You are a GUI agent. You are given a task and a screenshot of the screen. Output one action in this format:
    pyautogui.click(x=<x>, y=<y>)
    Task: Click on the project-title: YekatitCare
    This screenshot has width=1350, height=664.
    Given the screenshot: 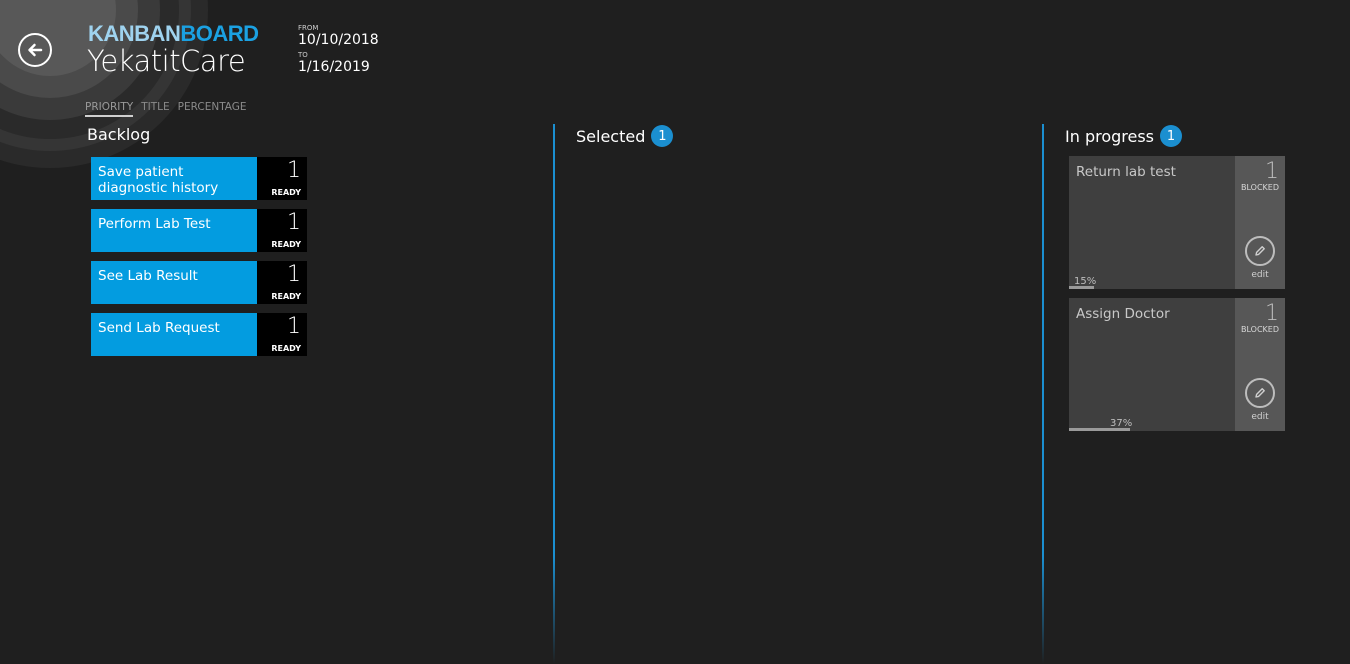 What is the action you would take?
    pyautogui.click(x=166, y=61)
    